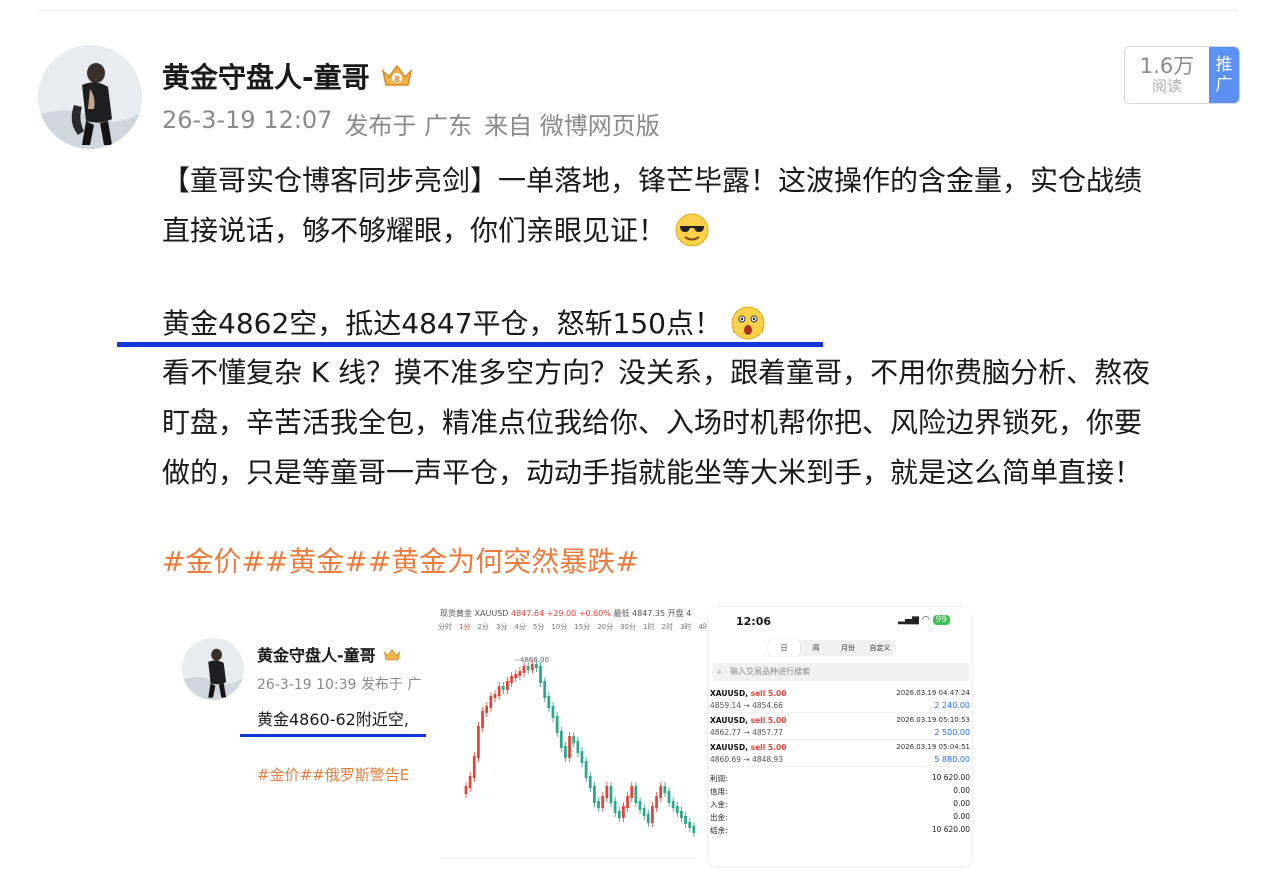 The width and height of the screenshot is (1276, 888). What do you see at coordinates (692, 230) in the screenshot?
I see `sunglasses-emoji-icon` at bounding box center [692, 230].